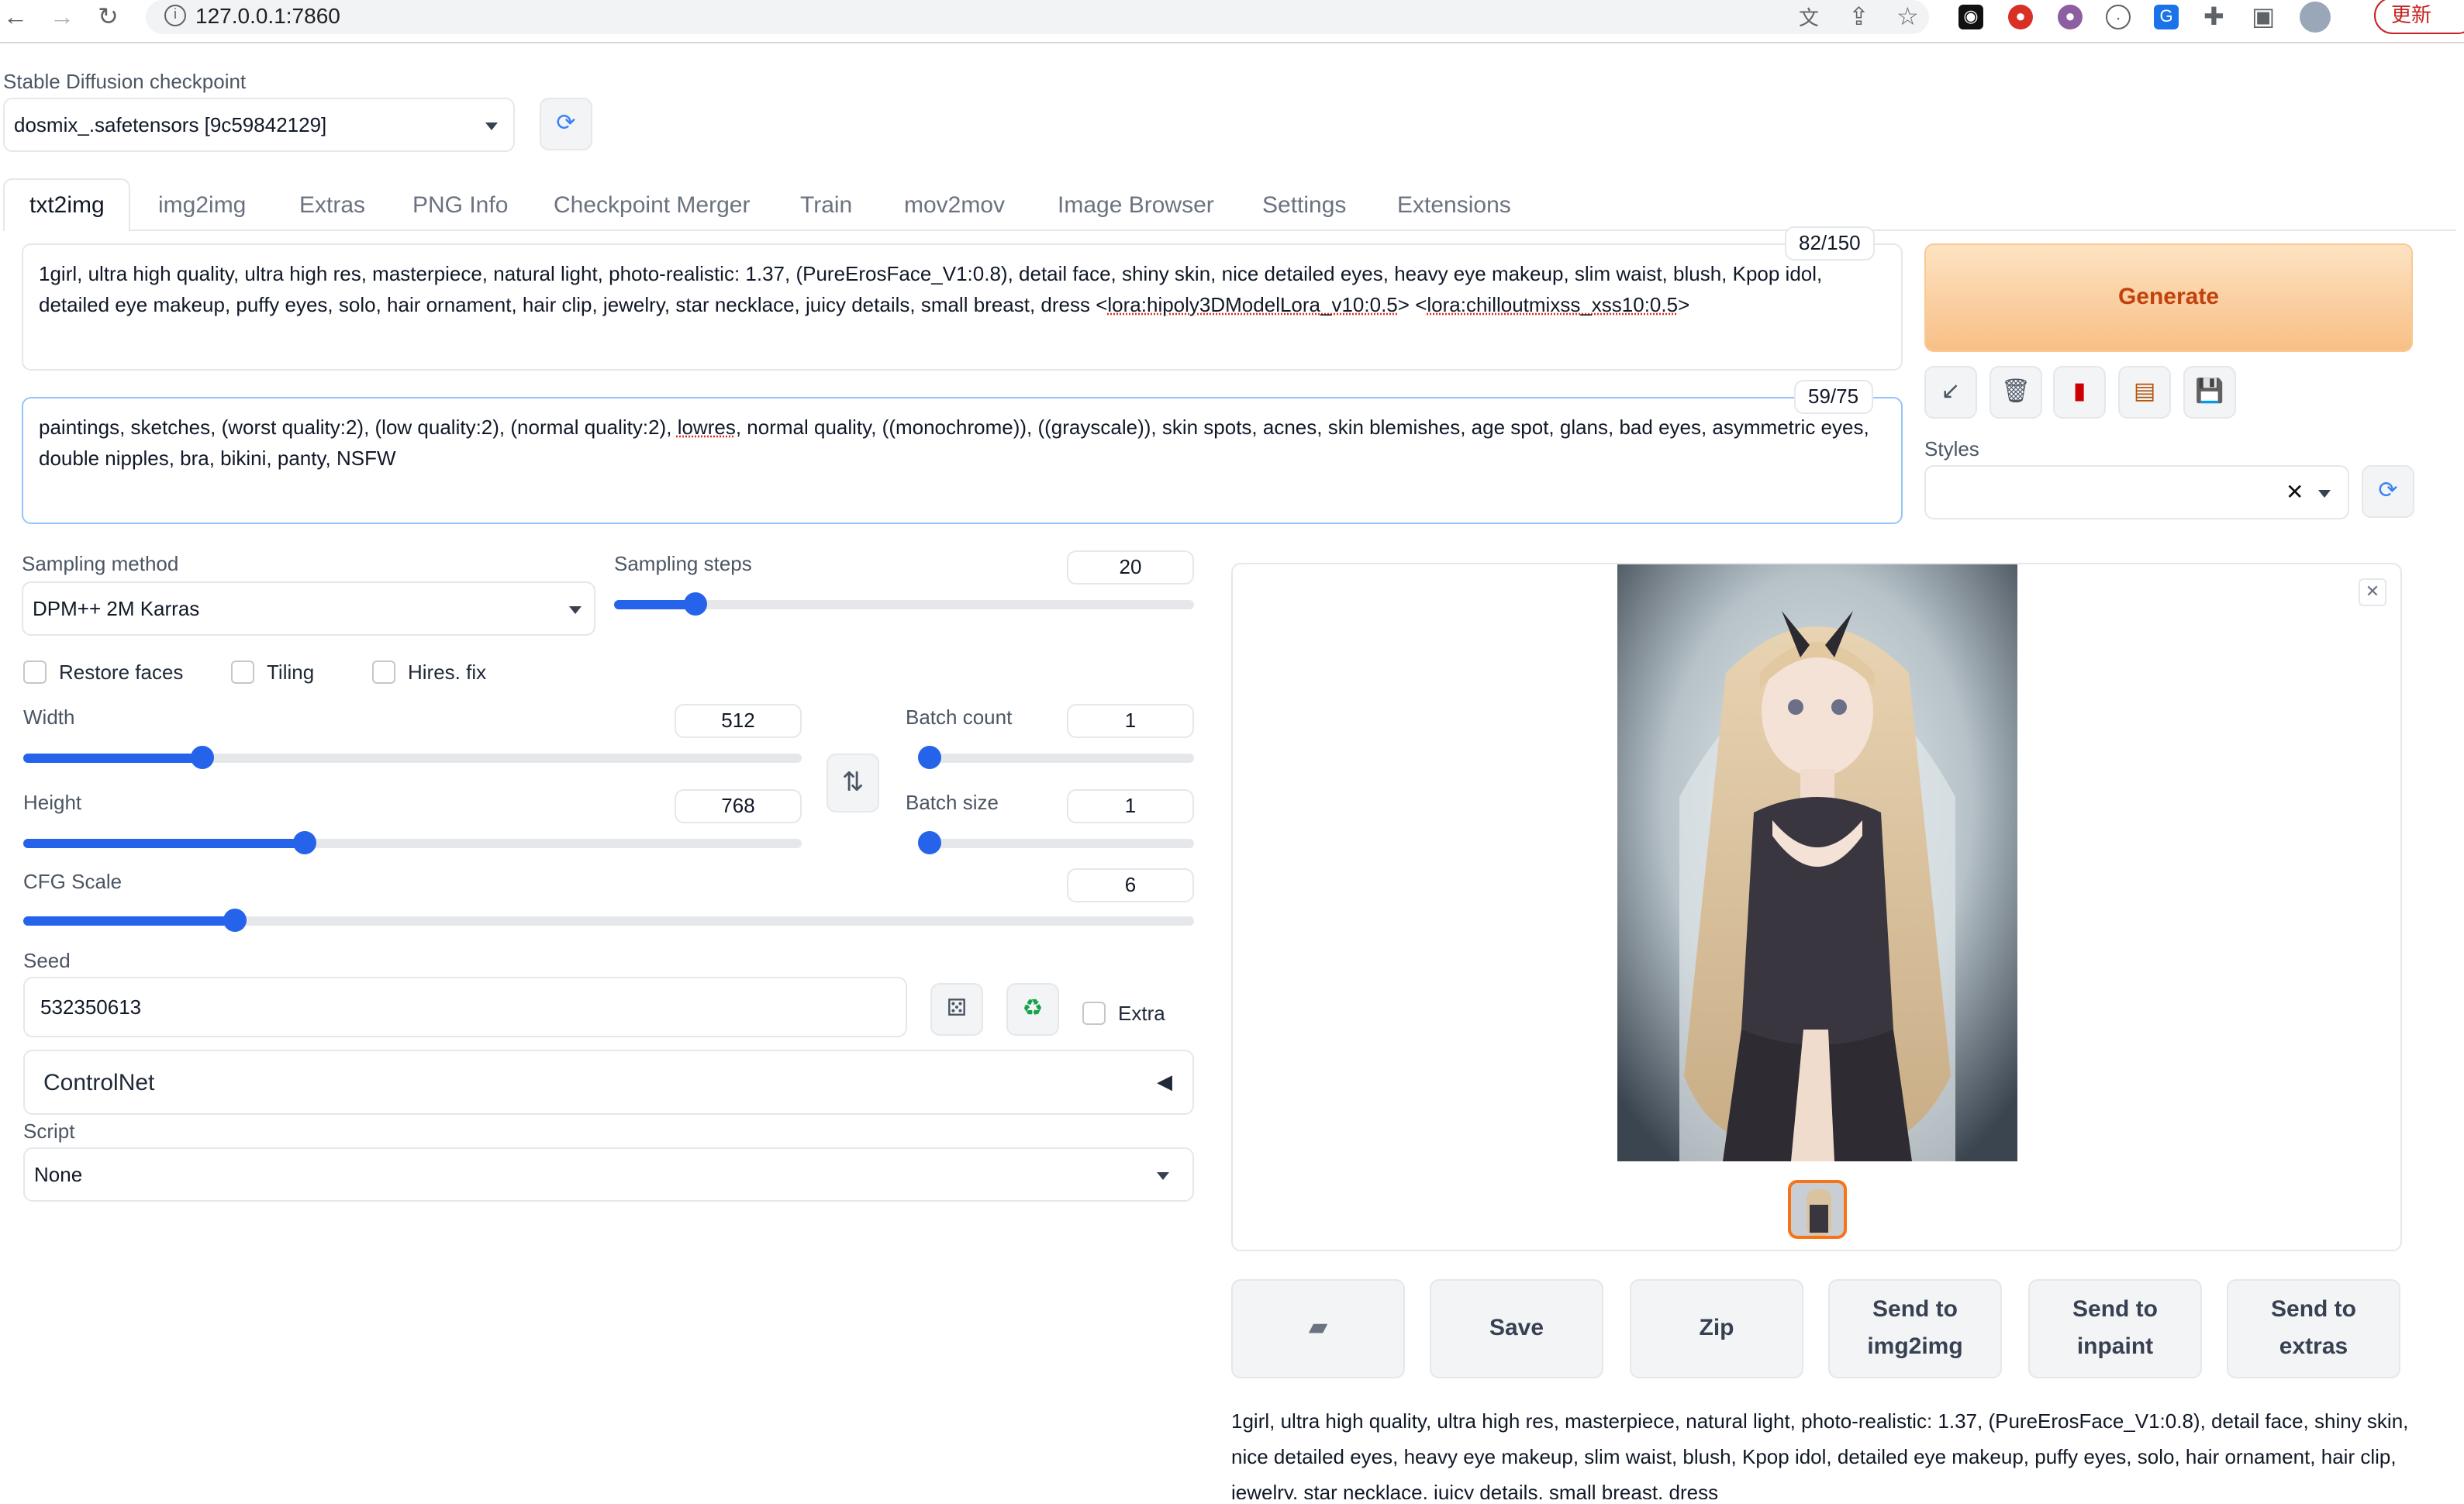 The image size is (2464, 1504). Describe the element at coordinates (1454, 205) in the screenshot. I see `tab-extensions: Extensions` at that location.